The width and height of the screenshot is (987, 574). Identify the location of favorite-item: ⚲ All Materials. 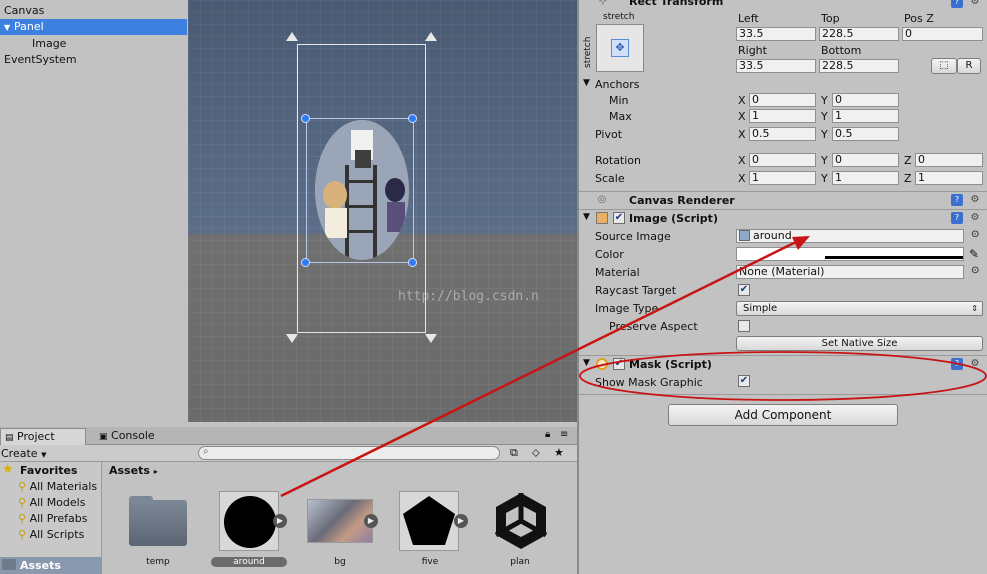
(57, 487).